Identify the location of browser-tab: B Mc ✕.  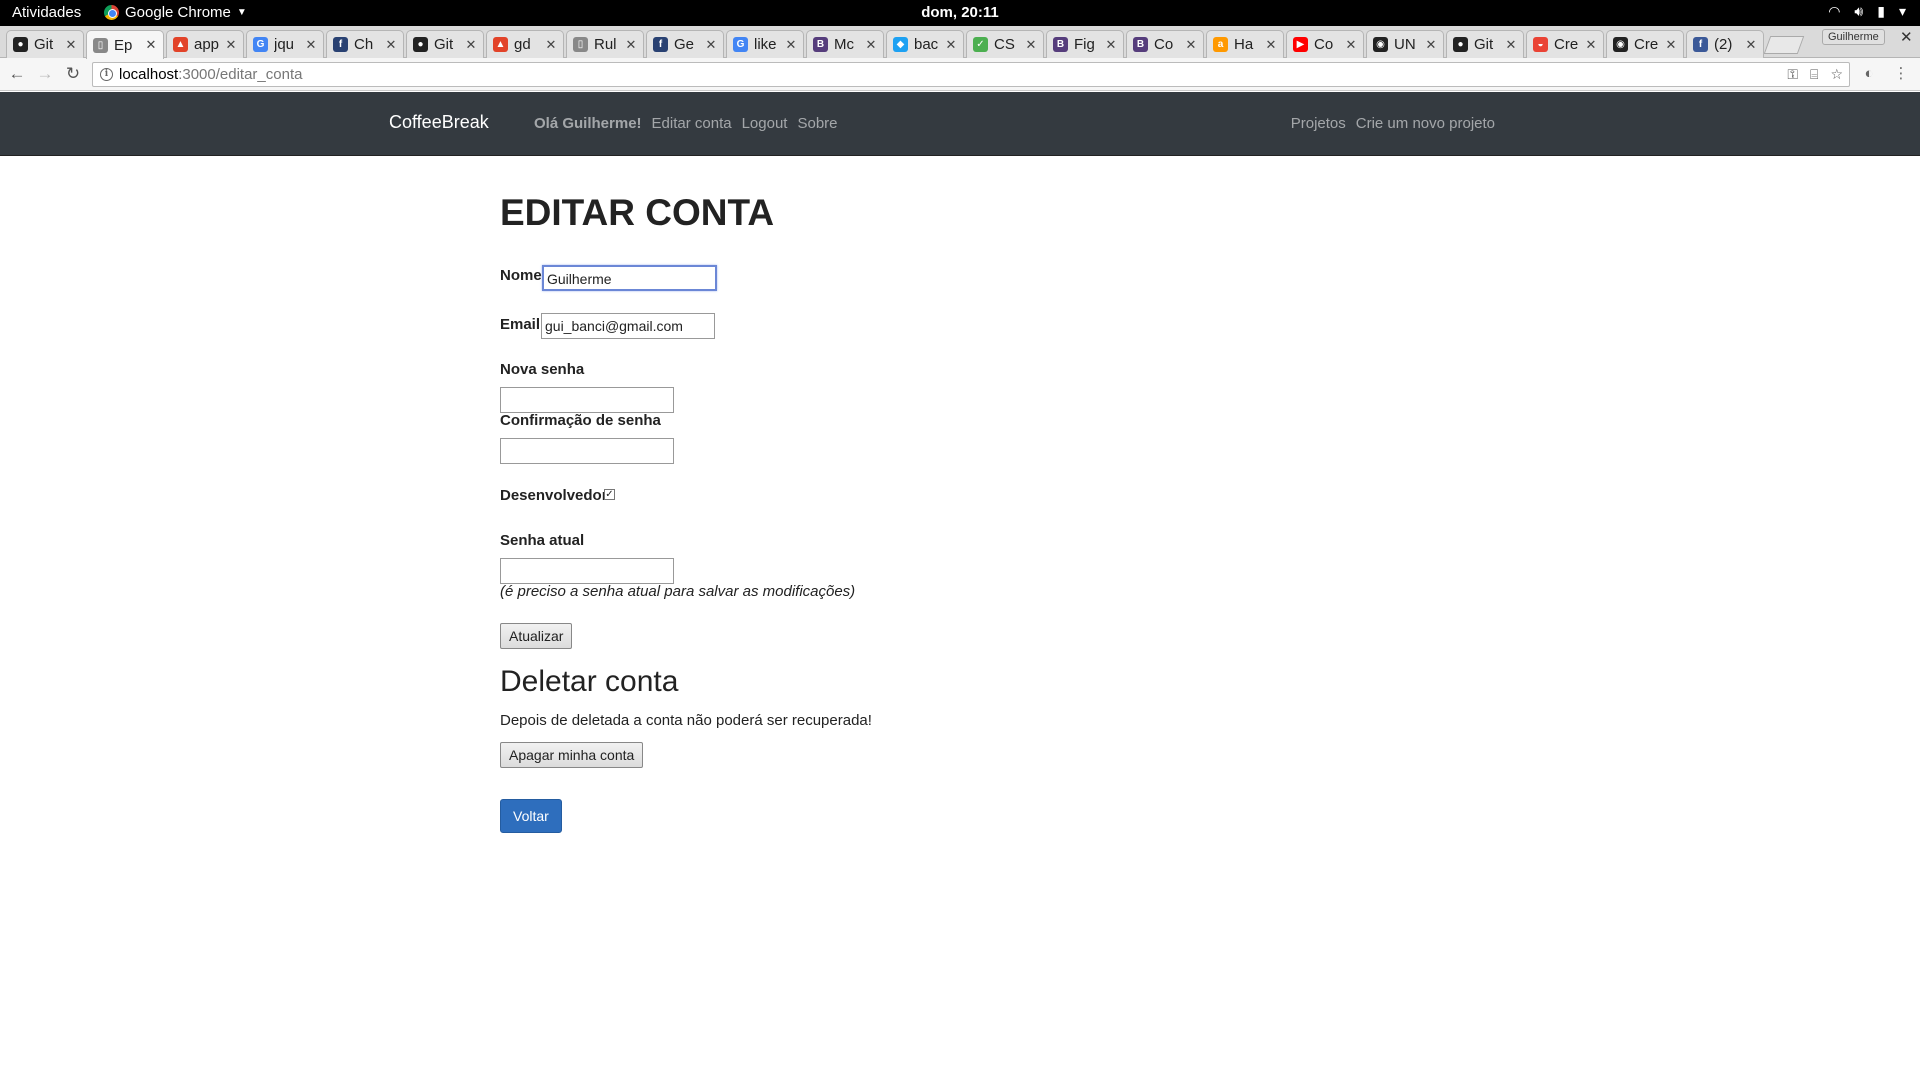
(845, 44).